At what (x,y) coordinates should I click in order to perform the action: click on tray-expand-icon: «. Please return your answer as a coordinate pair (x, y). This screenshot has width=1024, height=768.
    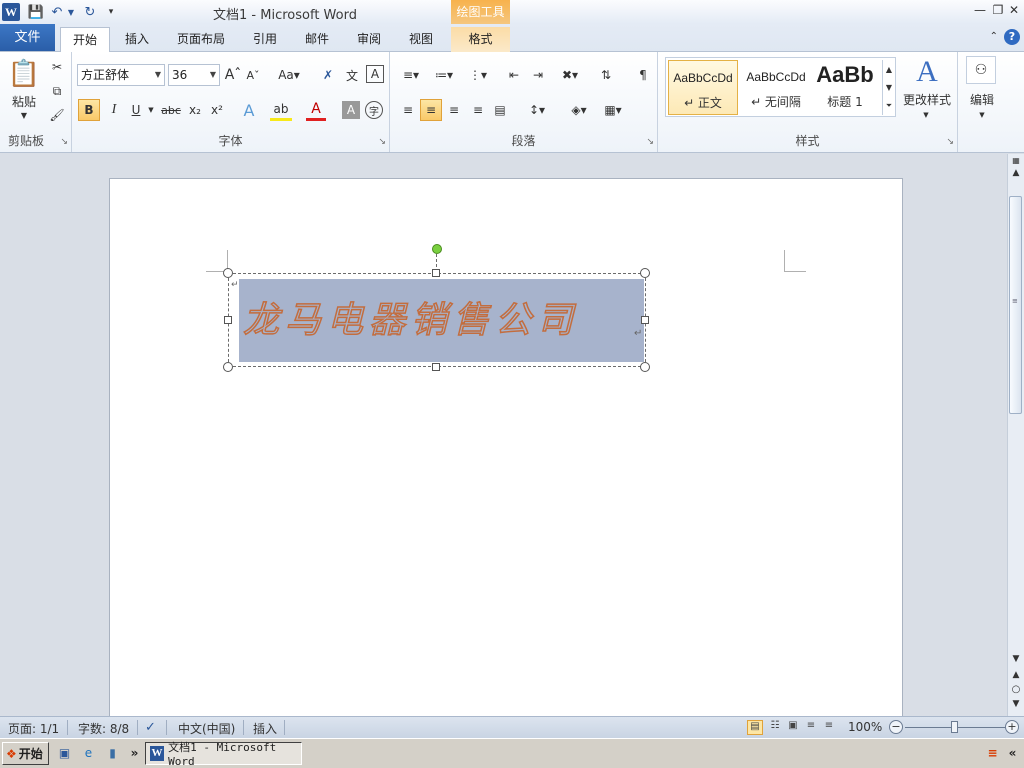
    Looking at the image, I should click on (1012, 753).